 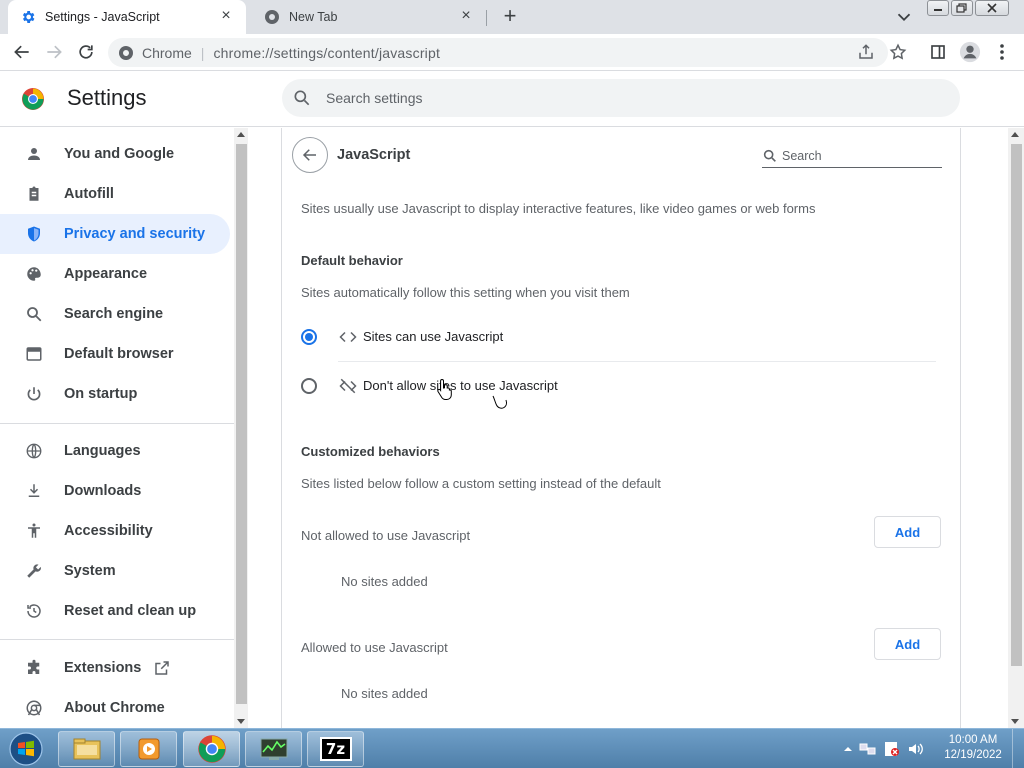 I want to click on sidebar-item-privacy-and-security: Privacy and security, so click(x=115, y=234).